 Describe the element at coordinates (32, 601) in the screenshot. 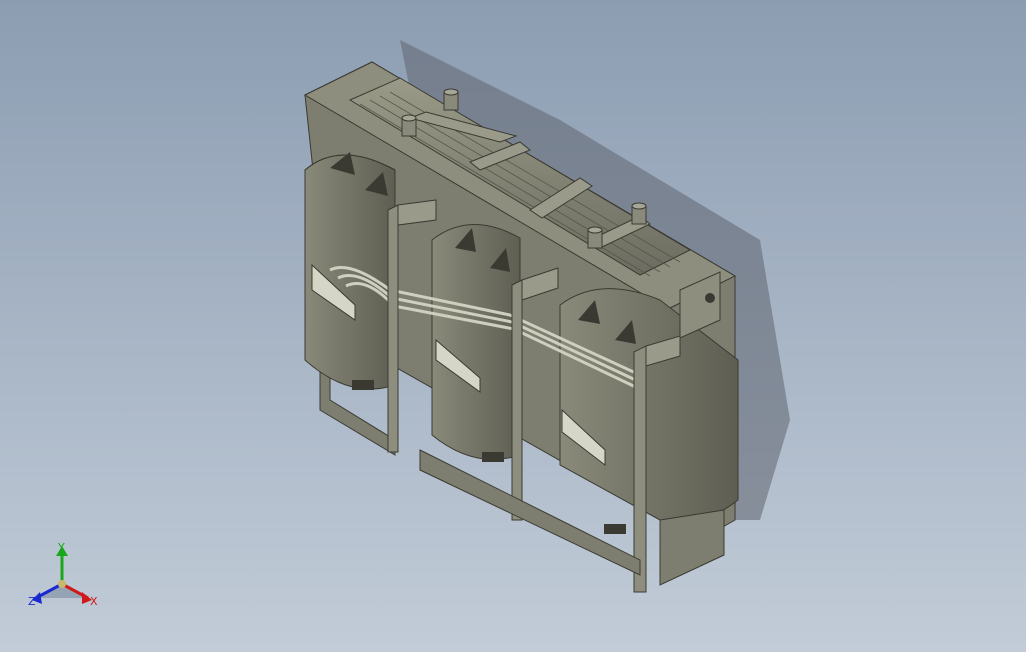

I see `z-axis-label: Z` at that location.